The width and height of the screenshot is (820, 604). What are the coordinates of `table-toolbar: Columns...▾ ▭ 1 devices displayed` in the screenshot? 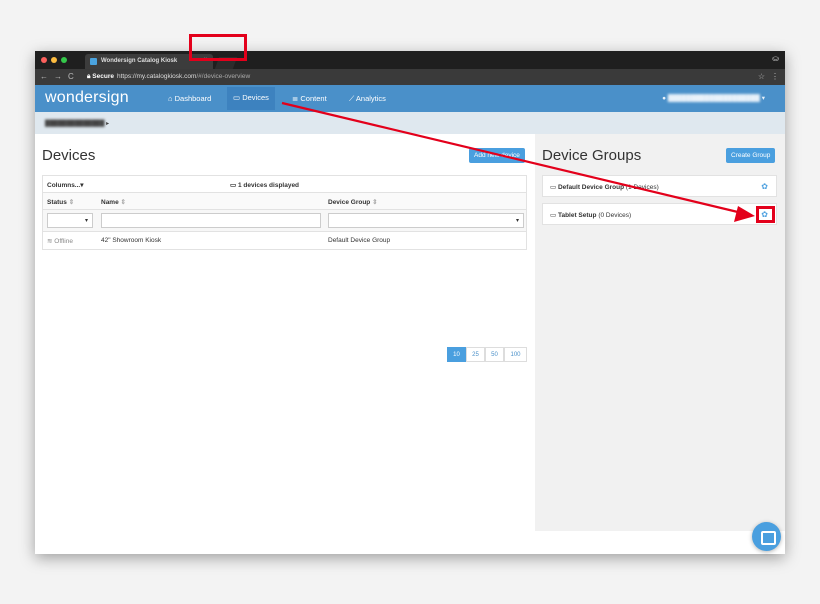 It's located at (284, 184).